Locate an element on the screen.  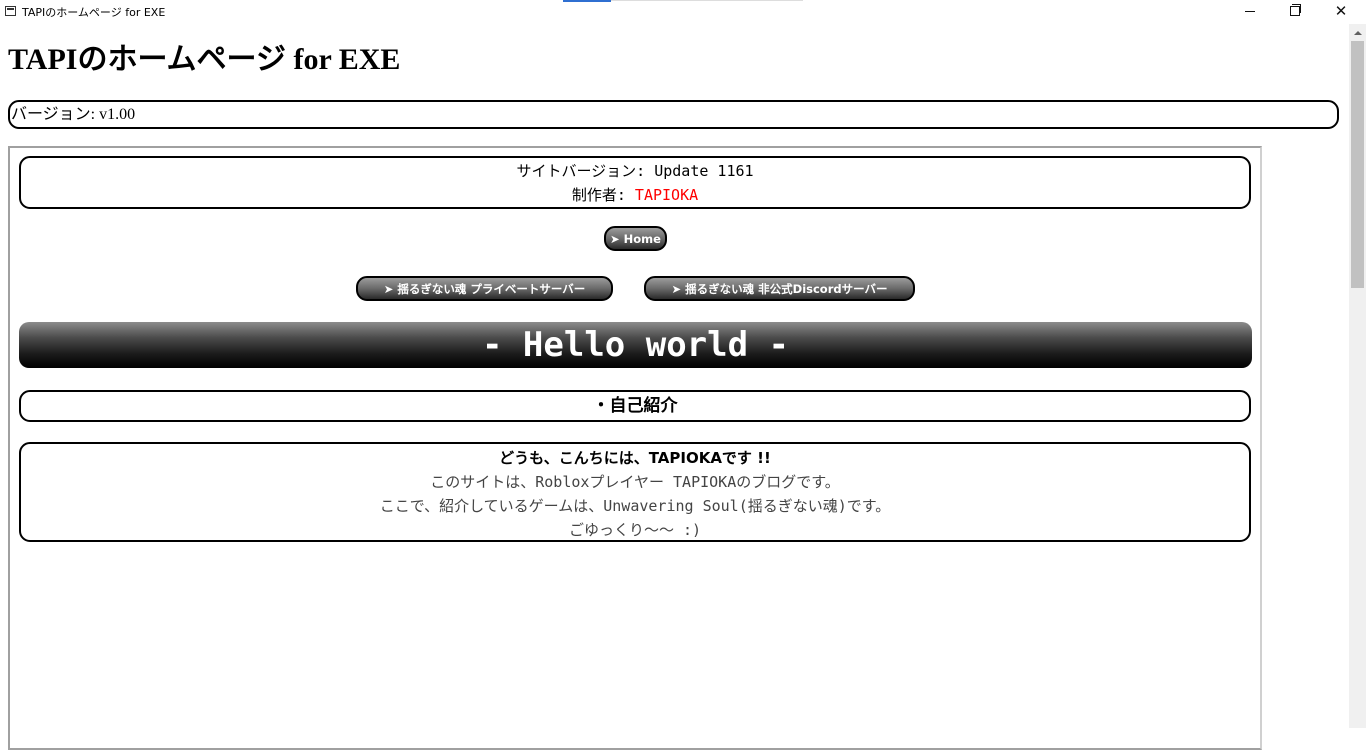
restore-icon is located at coordinates (1295, 10).